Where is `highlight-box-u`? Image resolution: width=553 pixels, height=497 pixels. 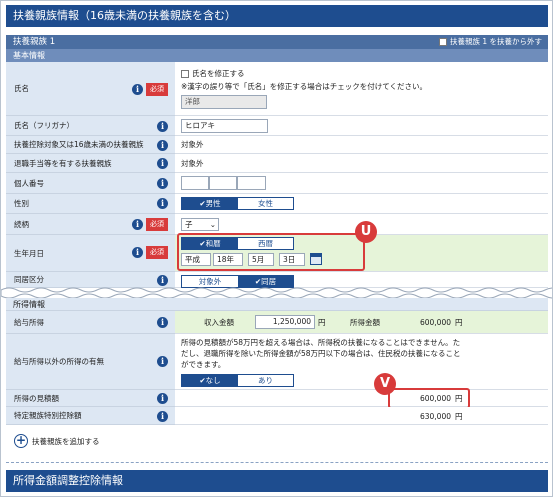
highlight-box-u is located at coordinates (271, 252).